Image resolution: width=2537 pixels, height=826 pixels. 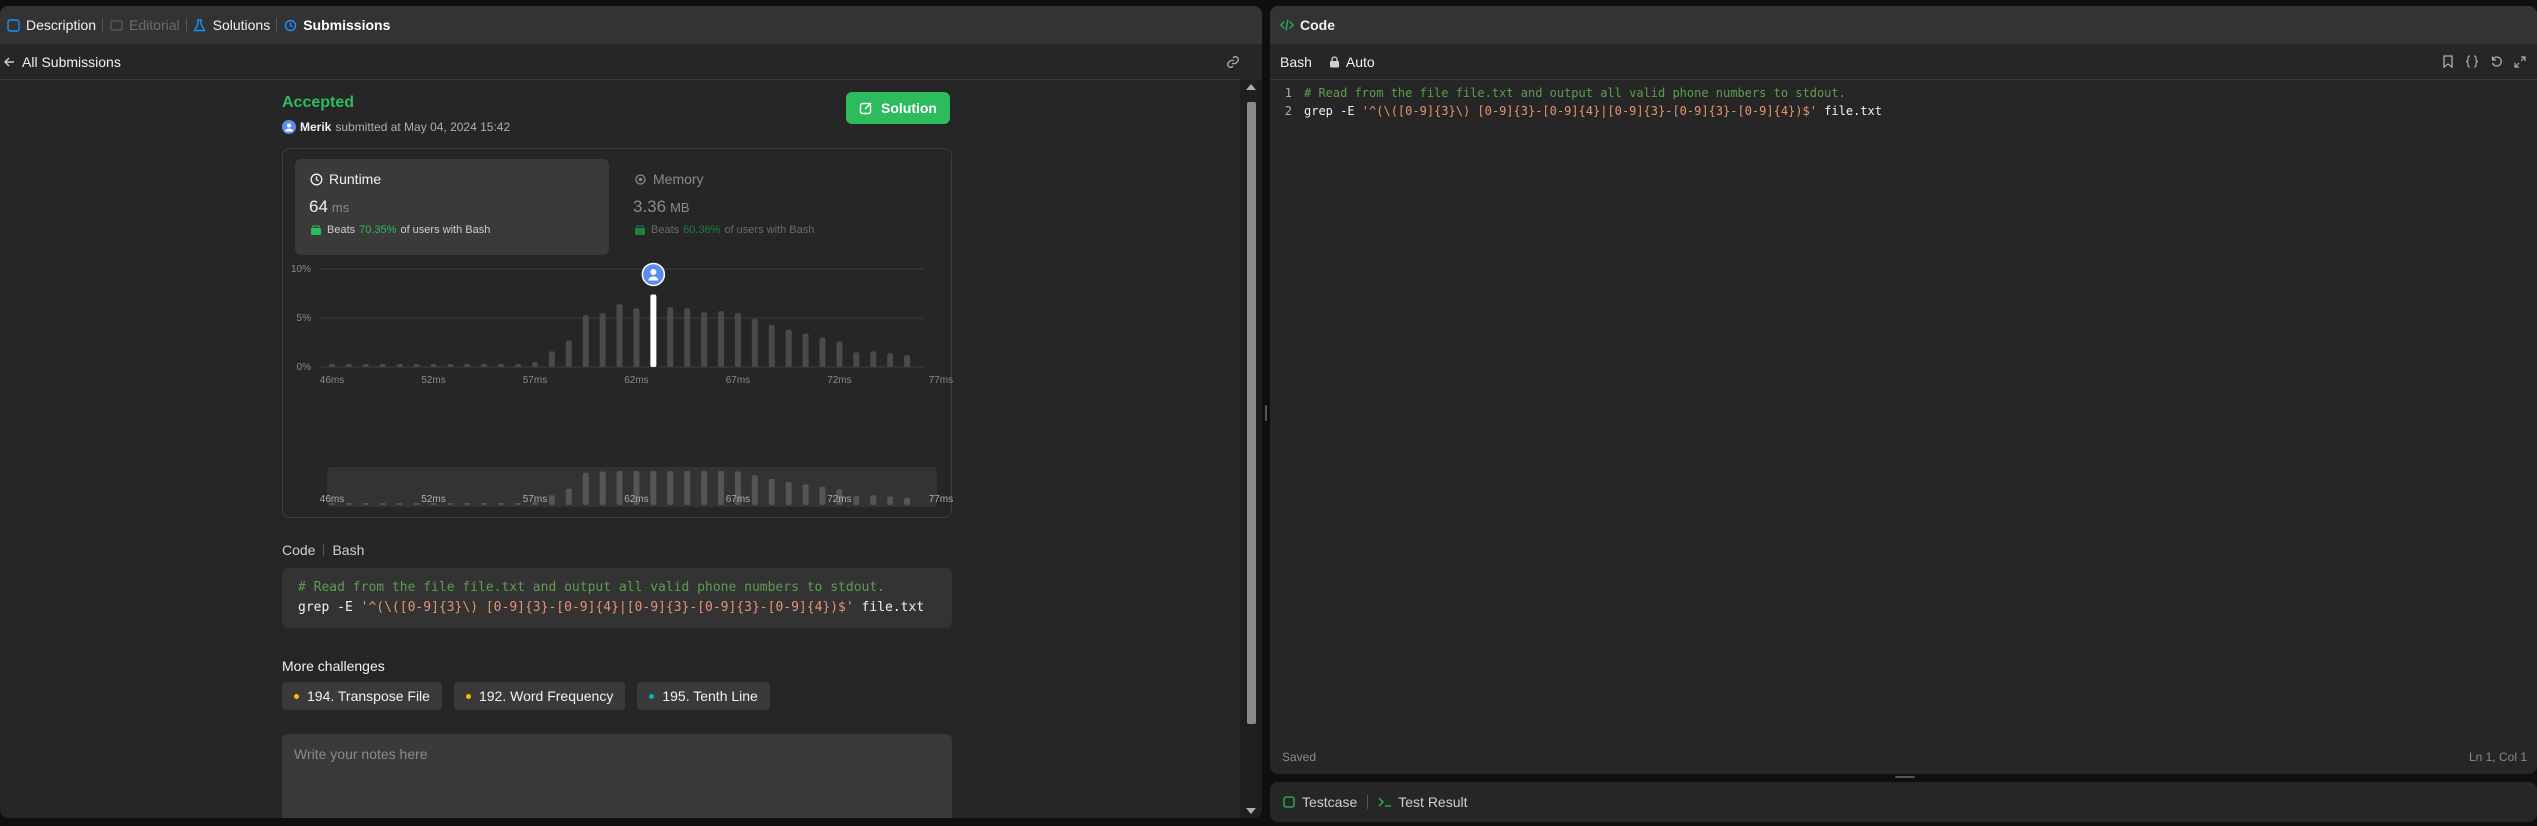 I want to click on x-tick-label: 77ms, so click(x=941, y=380).